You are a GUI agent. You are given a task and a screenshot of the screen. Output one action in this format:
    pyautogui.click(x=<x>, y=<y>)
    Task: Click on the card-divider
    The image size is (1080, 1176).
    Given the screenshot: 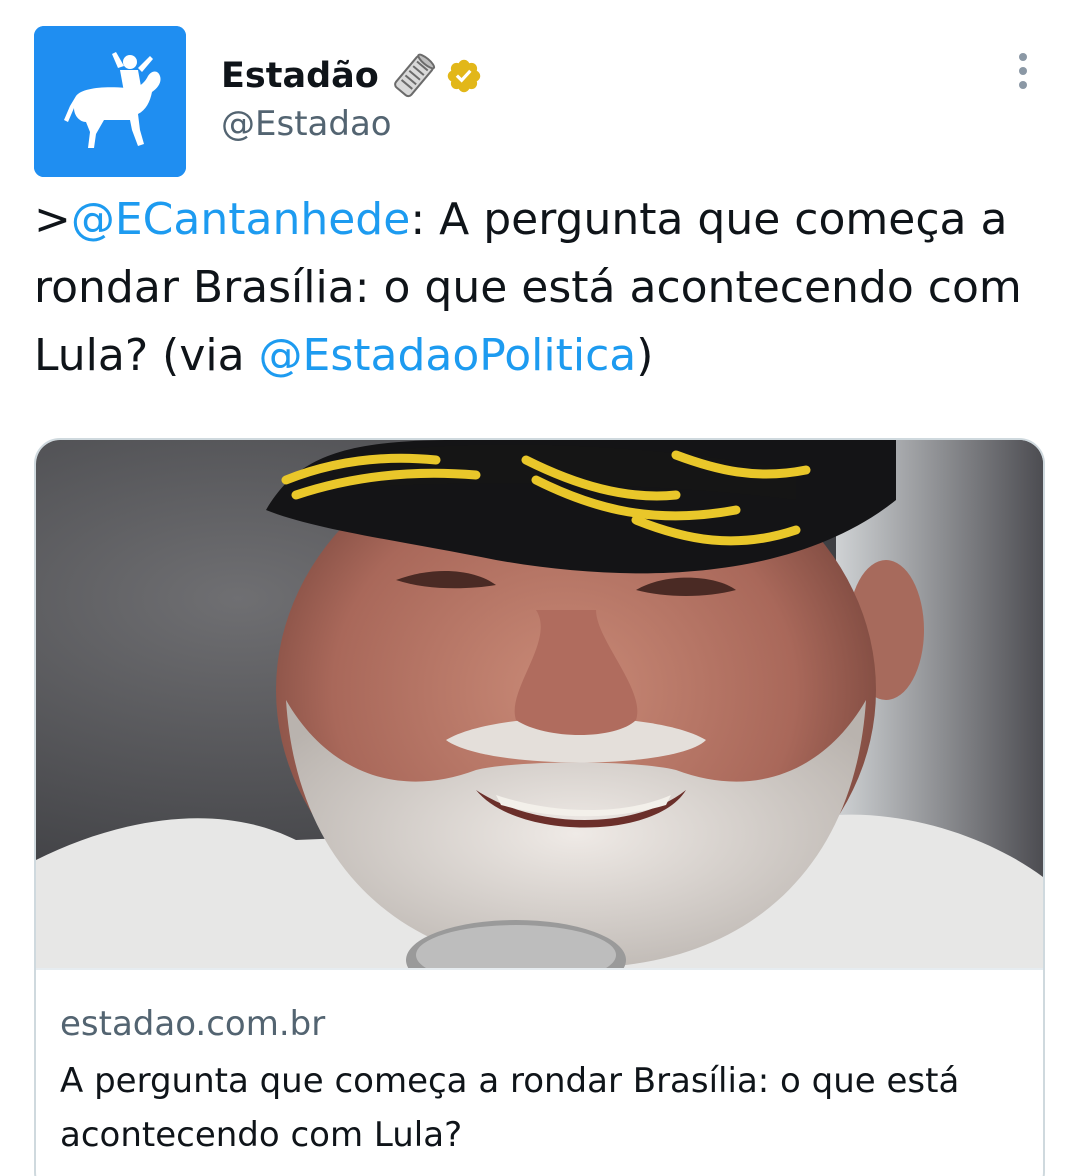 What is the action you would take?
    pyautogui.click(x=539, y=969)
    